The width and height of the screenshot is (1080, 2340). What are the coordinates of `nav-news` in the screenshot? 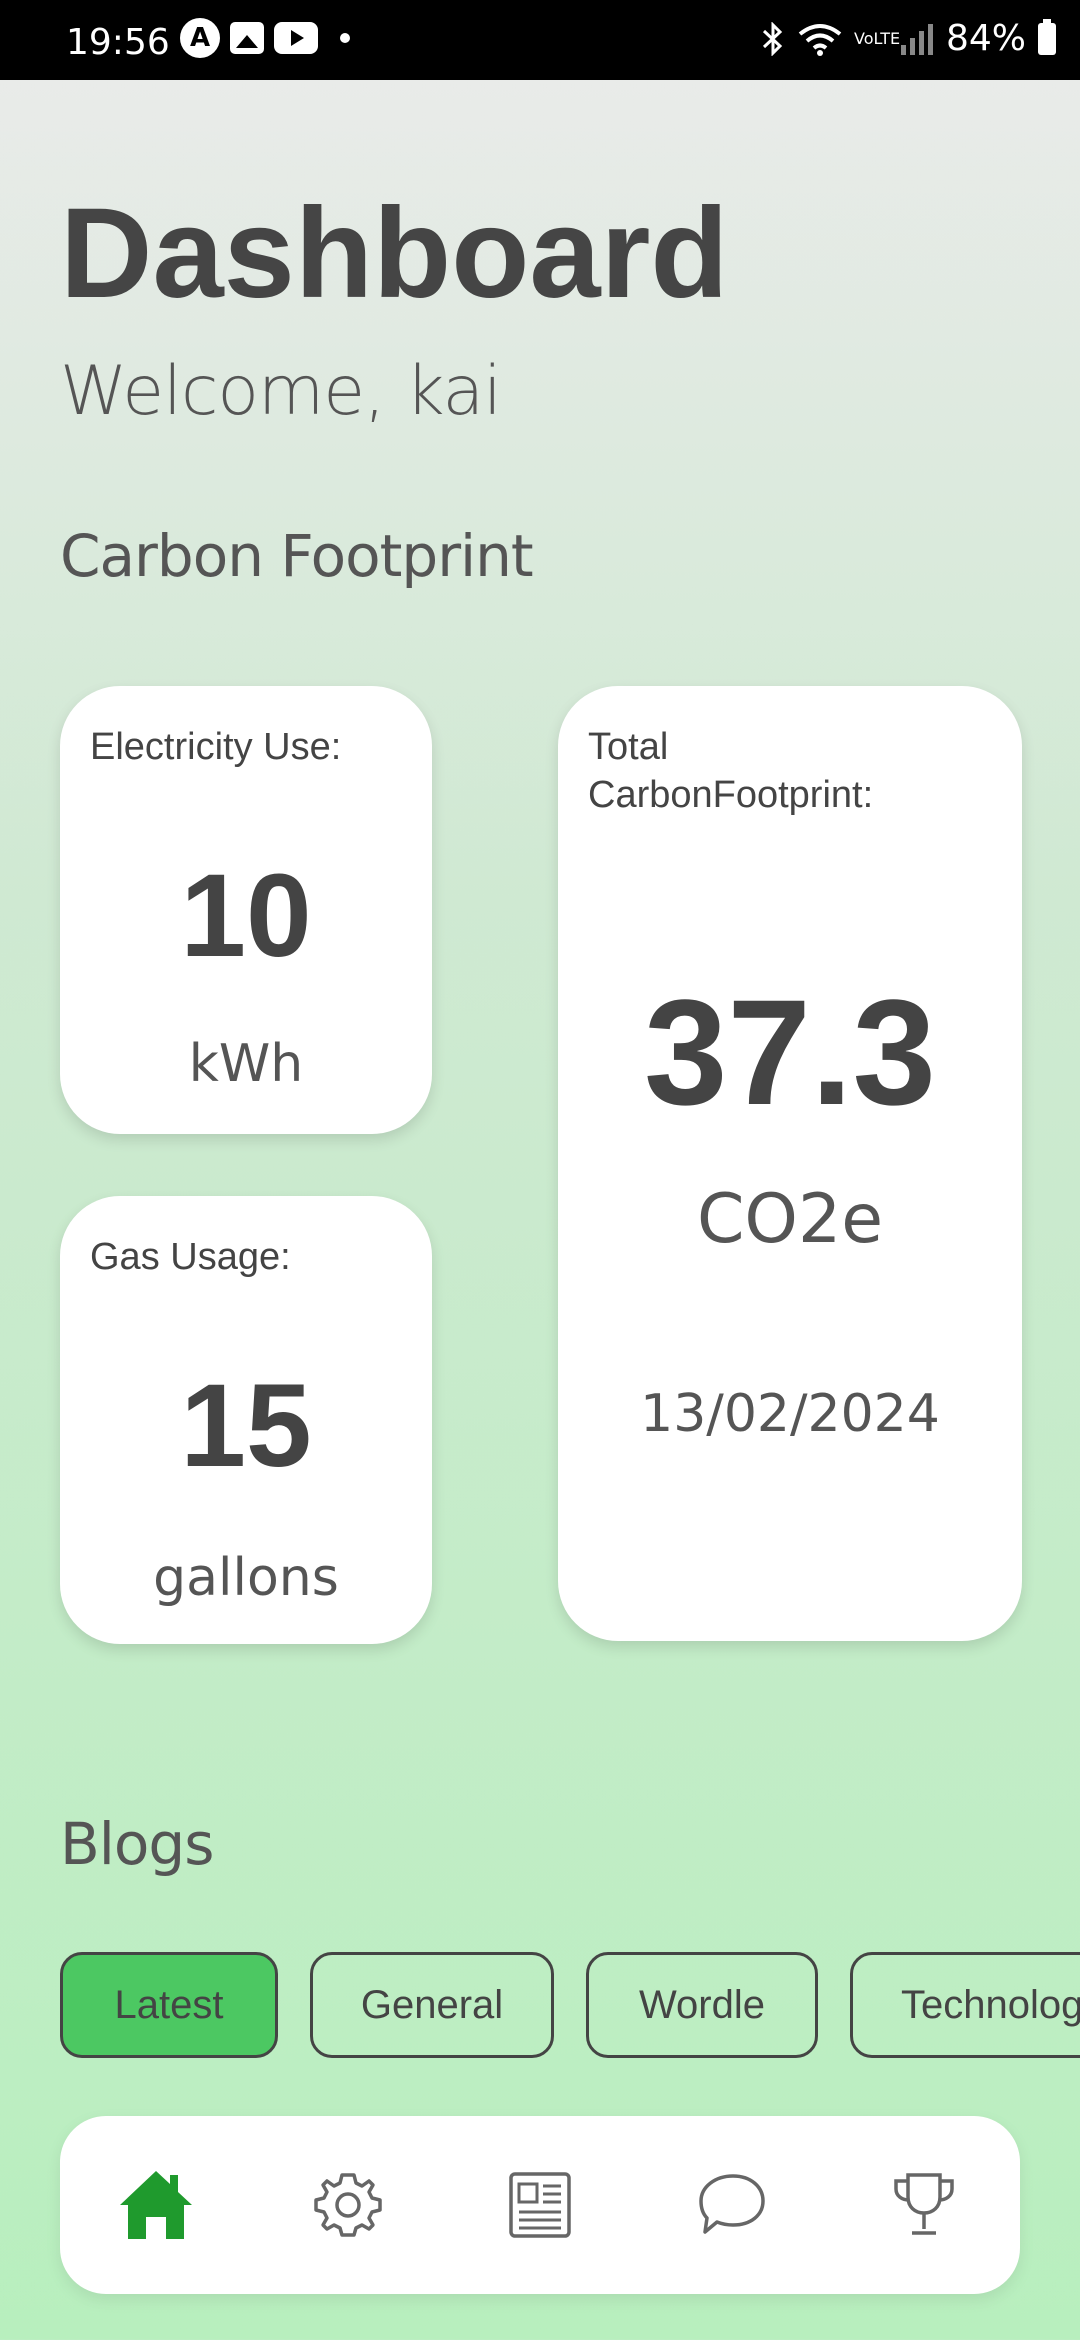 It's located at (540, 2205).